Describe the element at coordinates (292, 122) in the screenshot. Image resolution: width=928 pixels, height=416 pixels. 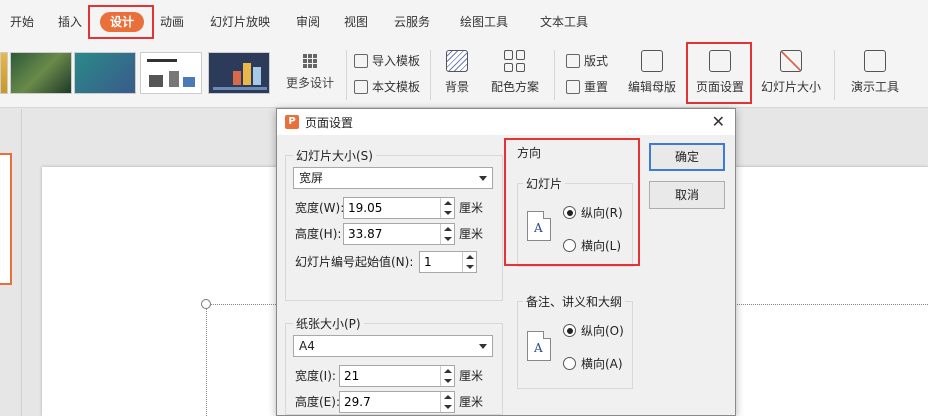
I see `app-logo-icon: P` at that location.